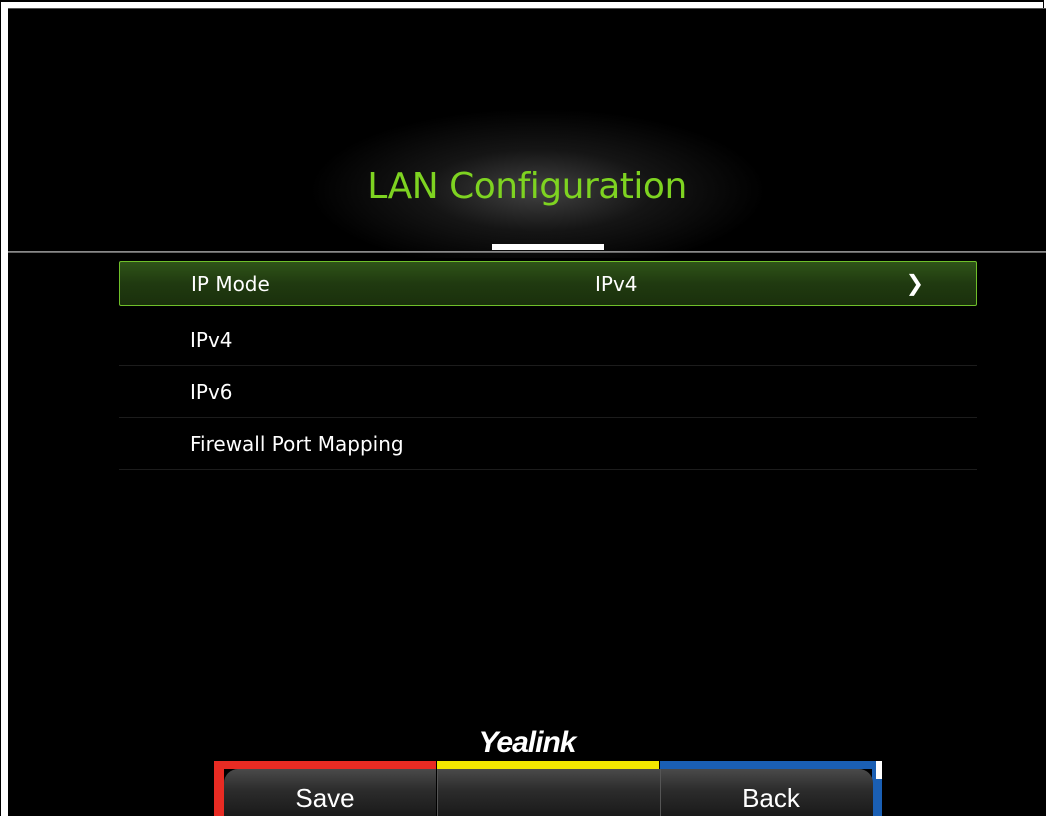 Image resolution: width=1046 pixels, height=816 pixels. I want to click on softkey-body, so click(548, 792).